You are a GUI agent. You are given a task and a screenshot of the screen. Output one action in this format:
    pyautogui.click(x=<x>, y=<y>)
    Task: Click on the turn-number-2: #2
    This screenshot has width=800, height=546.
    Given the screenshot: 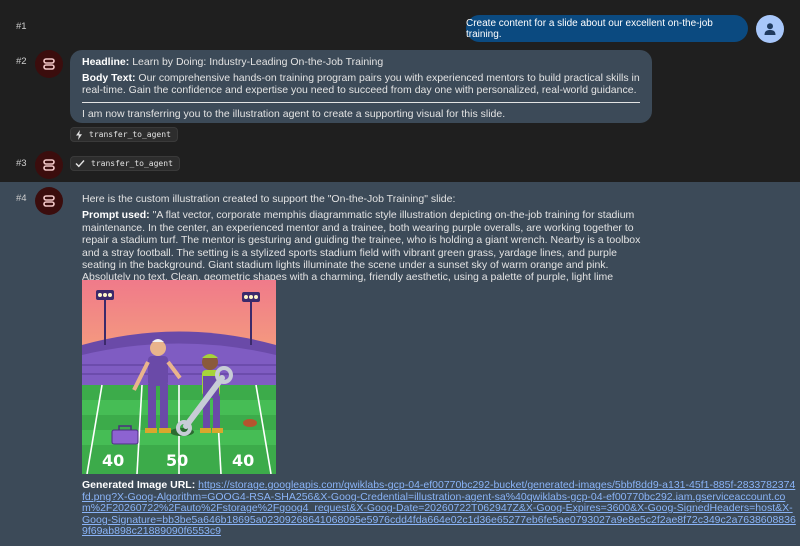 What is the action you would take?
    pyautogui.click(x=21, y=61)
    